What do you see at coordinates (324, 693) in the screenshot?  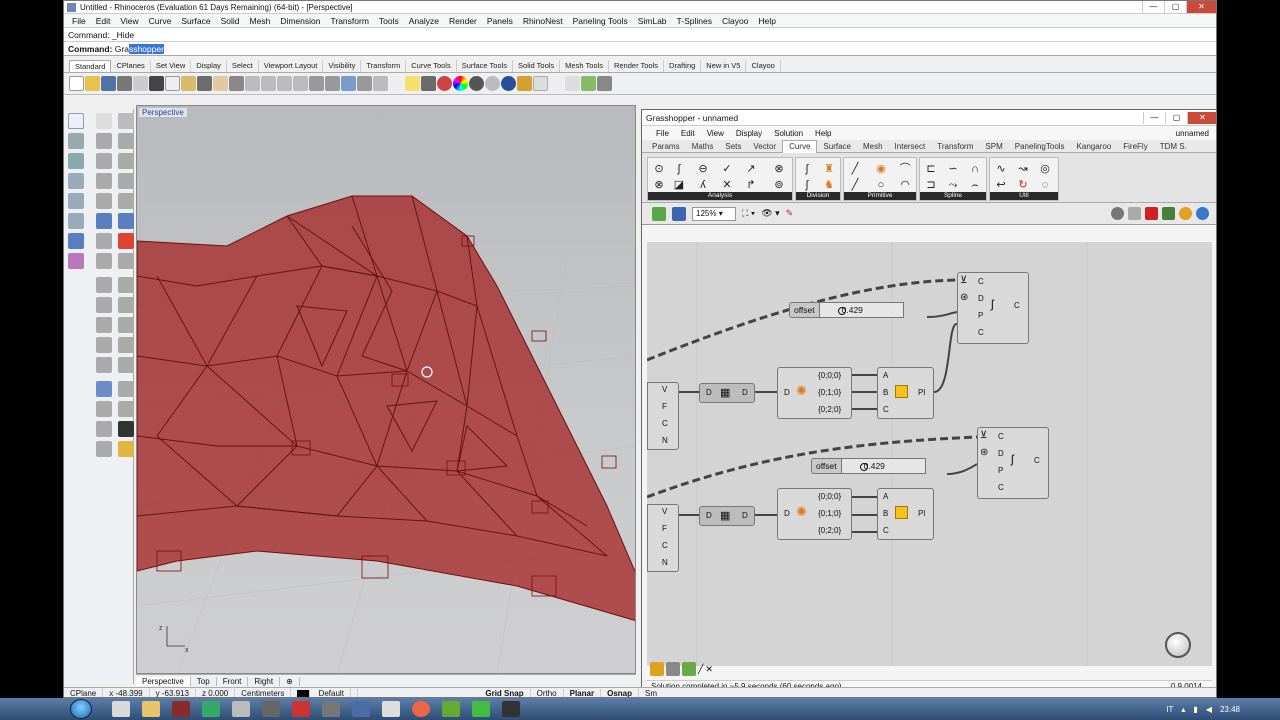 I see `status-layer: Default` at bounding box center [324, 693].